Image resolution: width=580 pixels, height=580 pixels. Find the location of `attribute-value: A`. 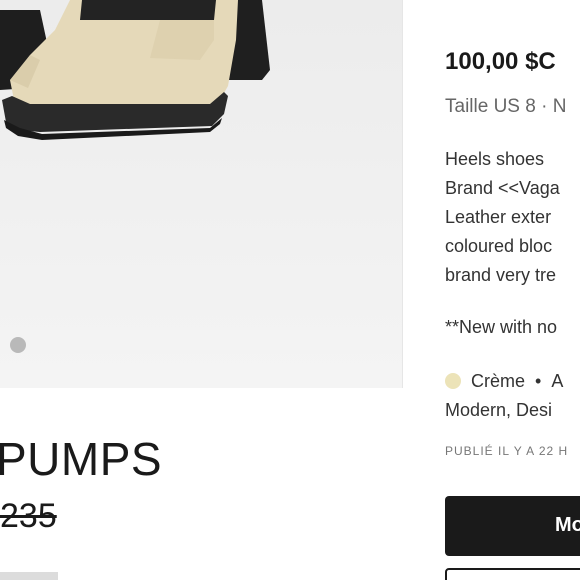

attribute-value: A is located at coordinates (557, 381).